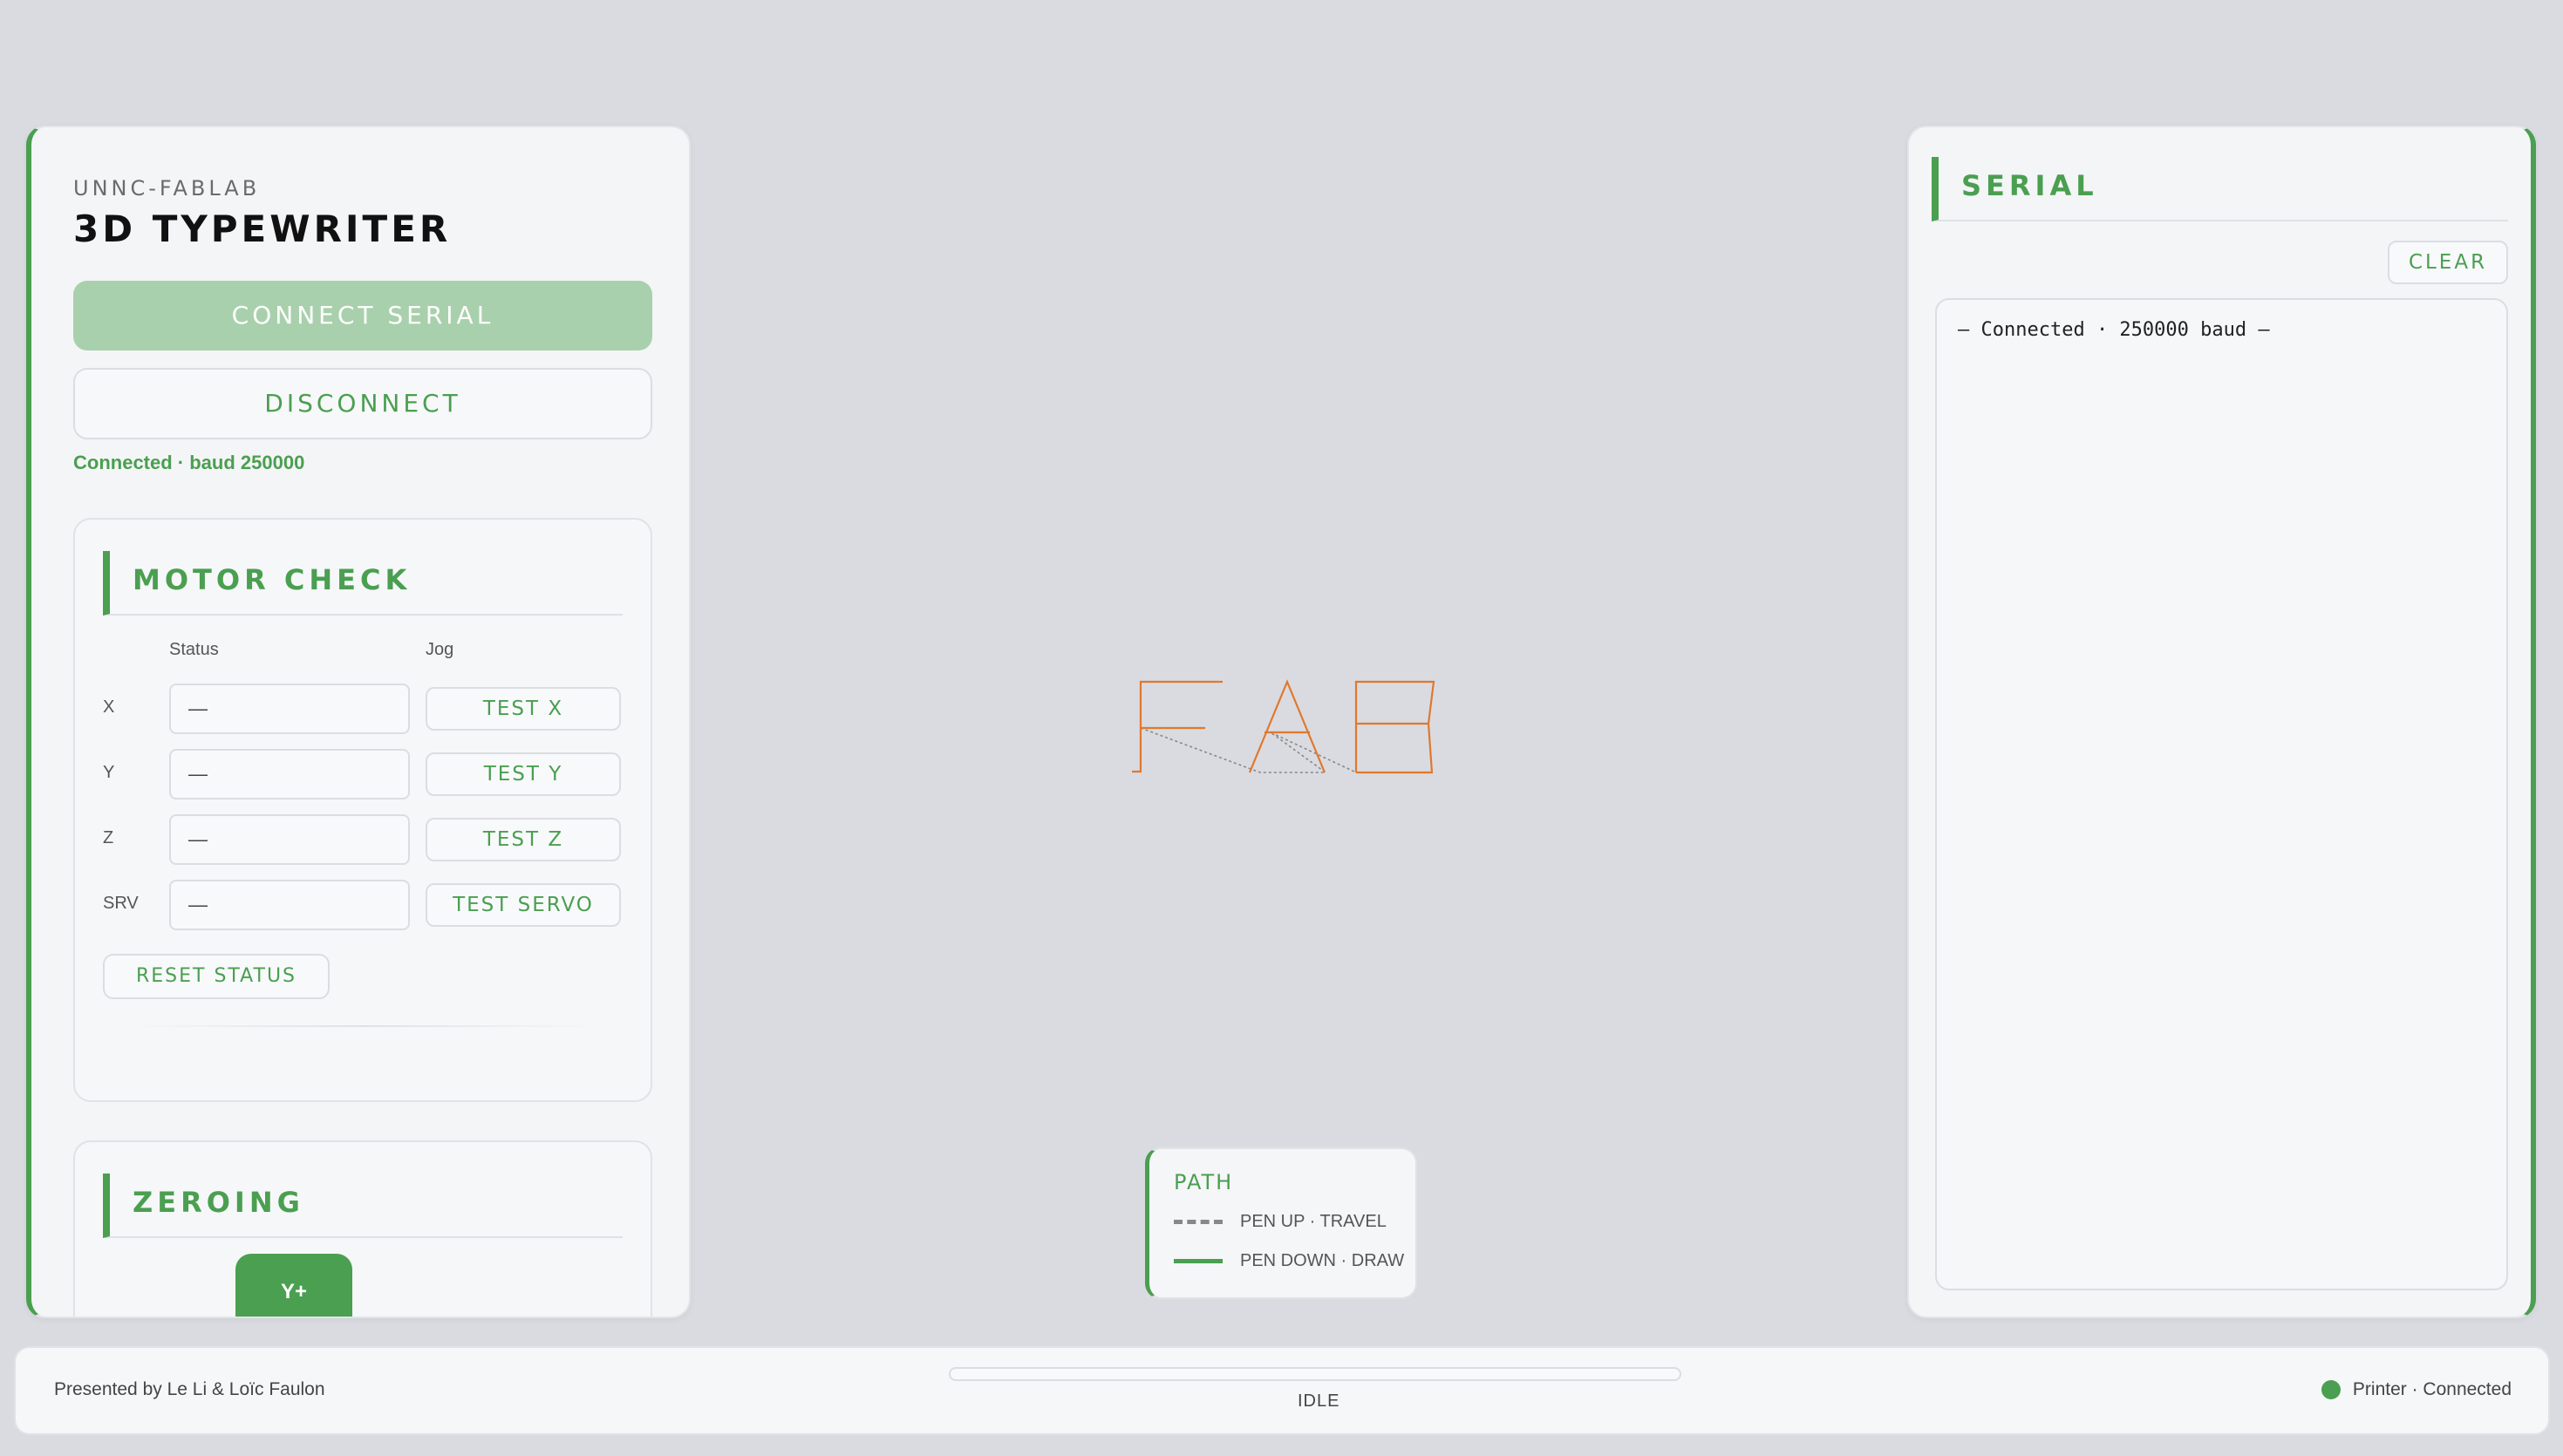 The image size is (2563, 1456). Describe the element at coordinates (2432, 1389) in the screenshot. I see `printer-status-label: Printer · Connected` at that location.